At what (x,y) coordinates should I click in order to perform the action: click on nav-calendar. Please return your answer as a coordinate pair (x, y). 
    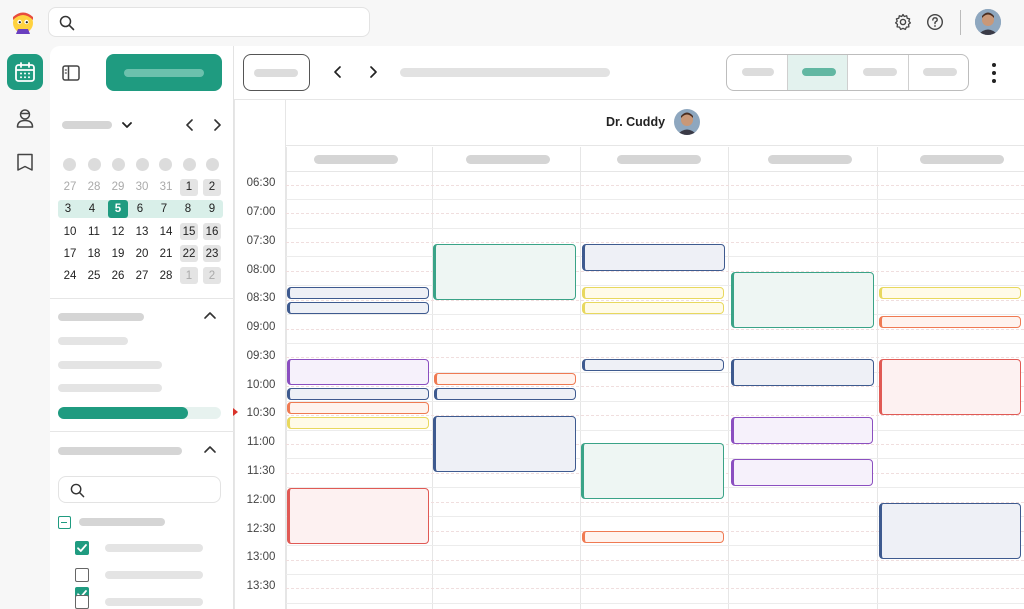
    Looking at the image, I should click on (25, 72).